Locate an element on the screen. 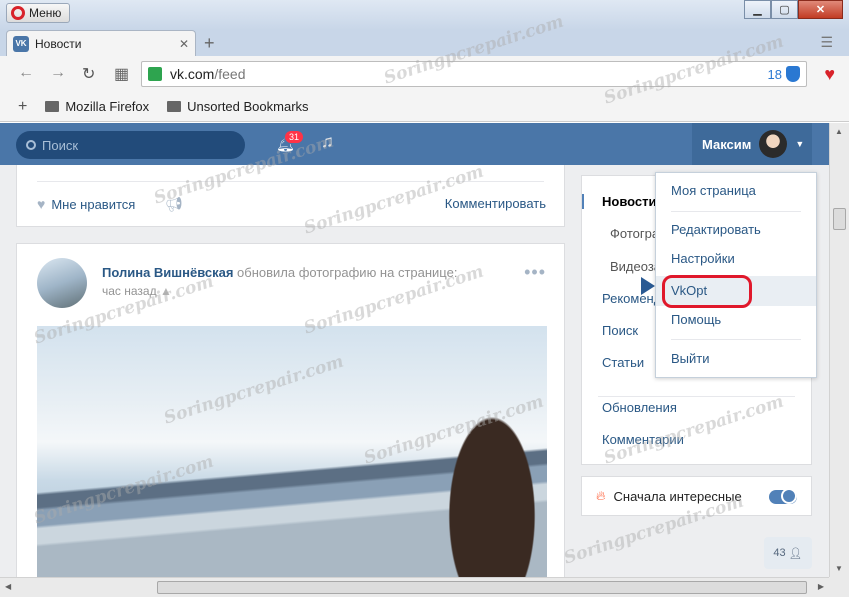 The image size is (849, 597). vk-favicon-icon: VK is located at coordinates (21, 43).